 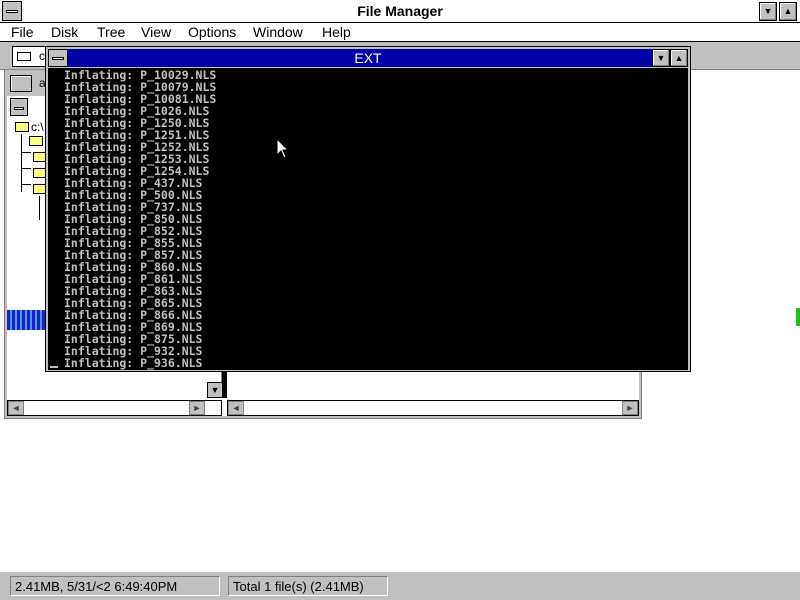 What do you see at coordinates (37, 127) in the screenshot?
I see `tree-root-label: c:\` at bounding box center [37, 127].